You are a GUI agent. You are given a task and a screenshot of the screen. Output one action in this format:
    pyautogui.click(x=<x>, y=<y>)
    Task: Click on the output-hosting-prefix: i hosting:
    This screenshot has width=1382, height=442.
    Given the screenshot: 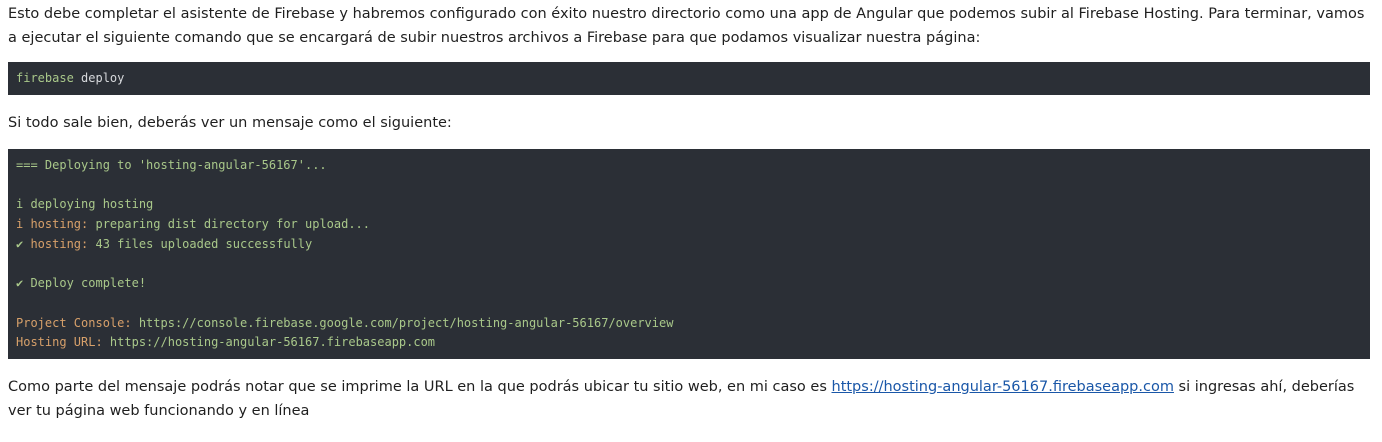 What is the action you would take?
    pyautogui.click(x=52, y=224)
    